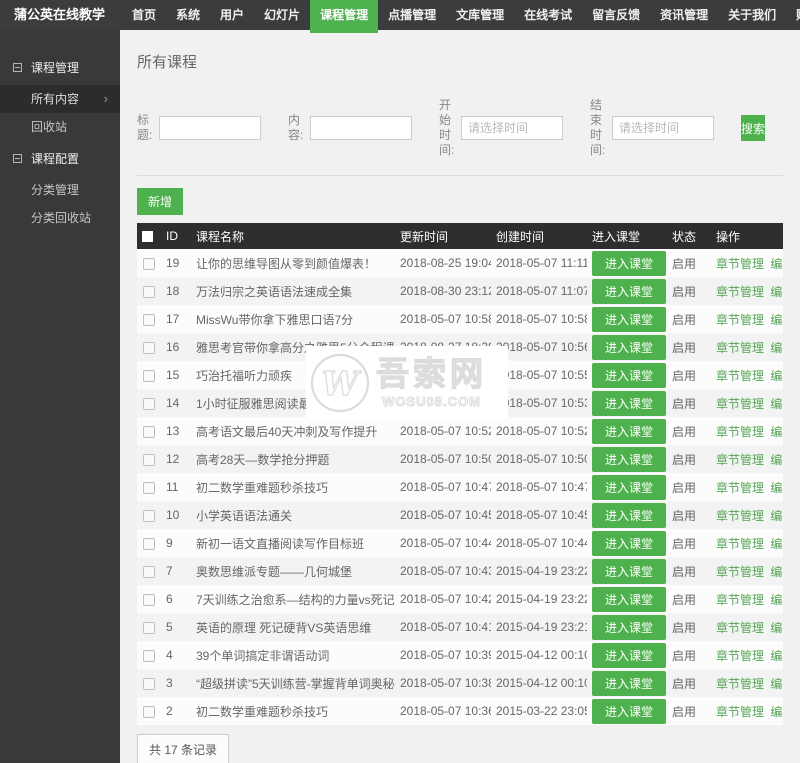 This screenshot has width=800, height=763. What do you see at coordinates (412, 15) in the screenshot?
I see `nav-item-vod-mgmt: 点播管理` at bounding box center [412, 15].